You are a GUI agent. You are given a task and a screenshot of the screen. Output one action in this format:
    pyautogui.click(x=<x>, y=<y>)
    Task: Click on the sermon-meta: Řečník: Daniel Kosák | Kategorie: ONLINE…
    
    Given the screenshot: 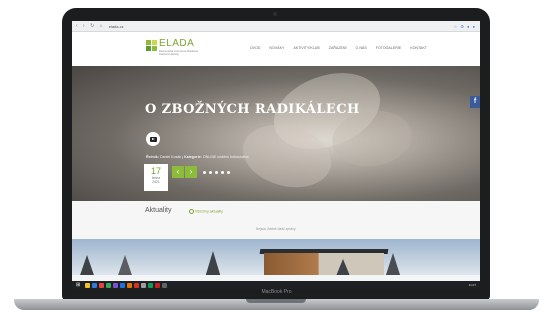 What is the action you would take?
    pyautogui.click(x=197, y=157)
    